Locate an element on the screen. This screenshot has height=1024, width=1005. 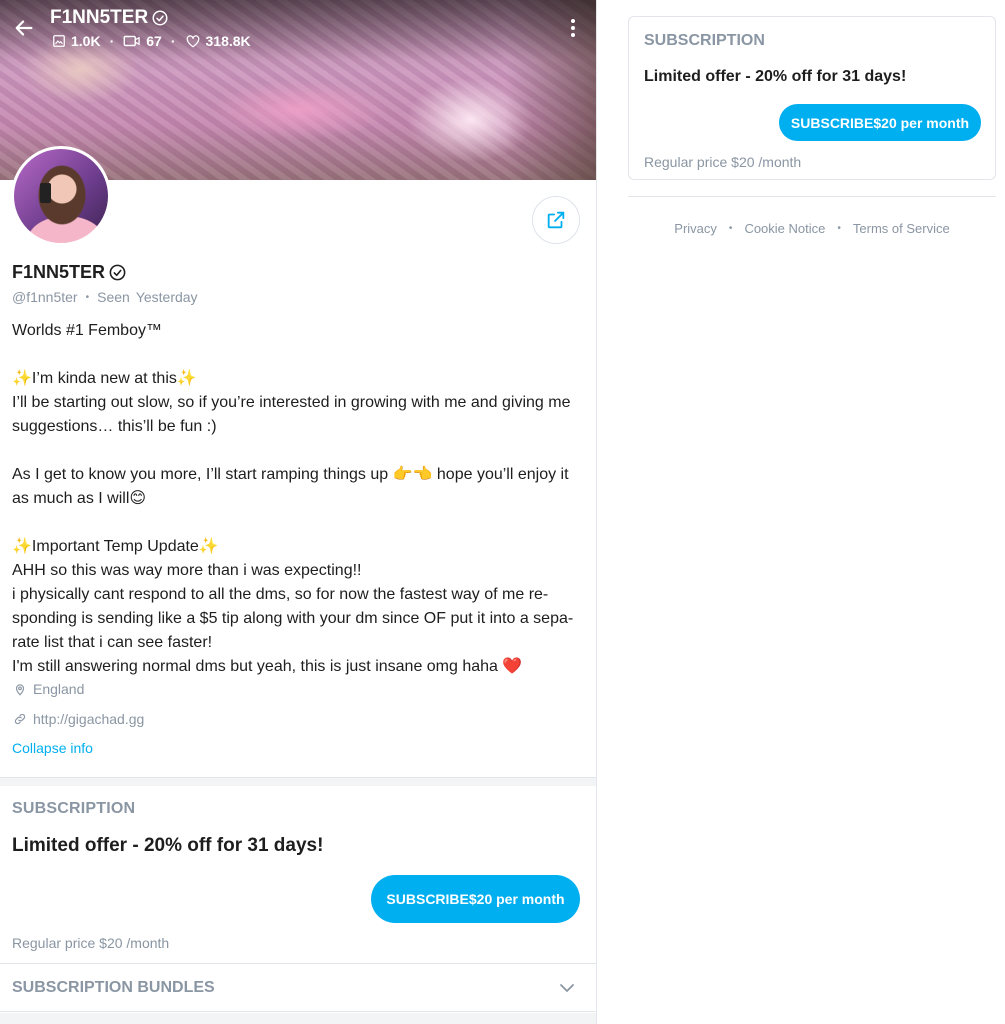
stat-videos: 67 is located at coordinates (142, 41).